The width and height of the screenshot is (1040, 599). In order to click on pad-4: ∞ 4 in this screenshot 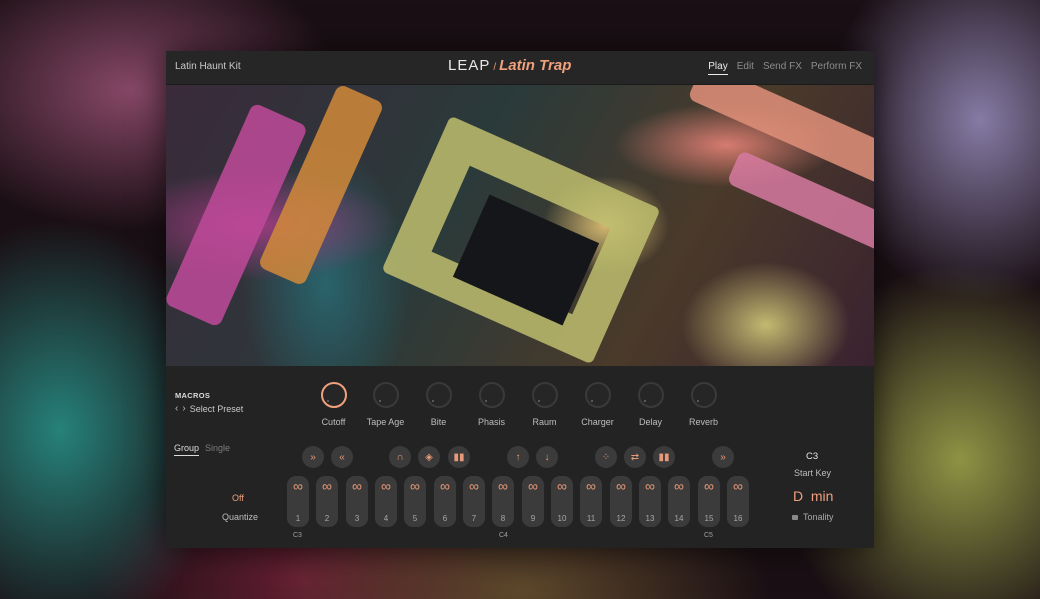, I will do `click(386, 501)`.